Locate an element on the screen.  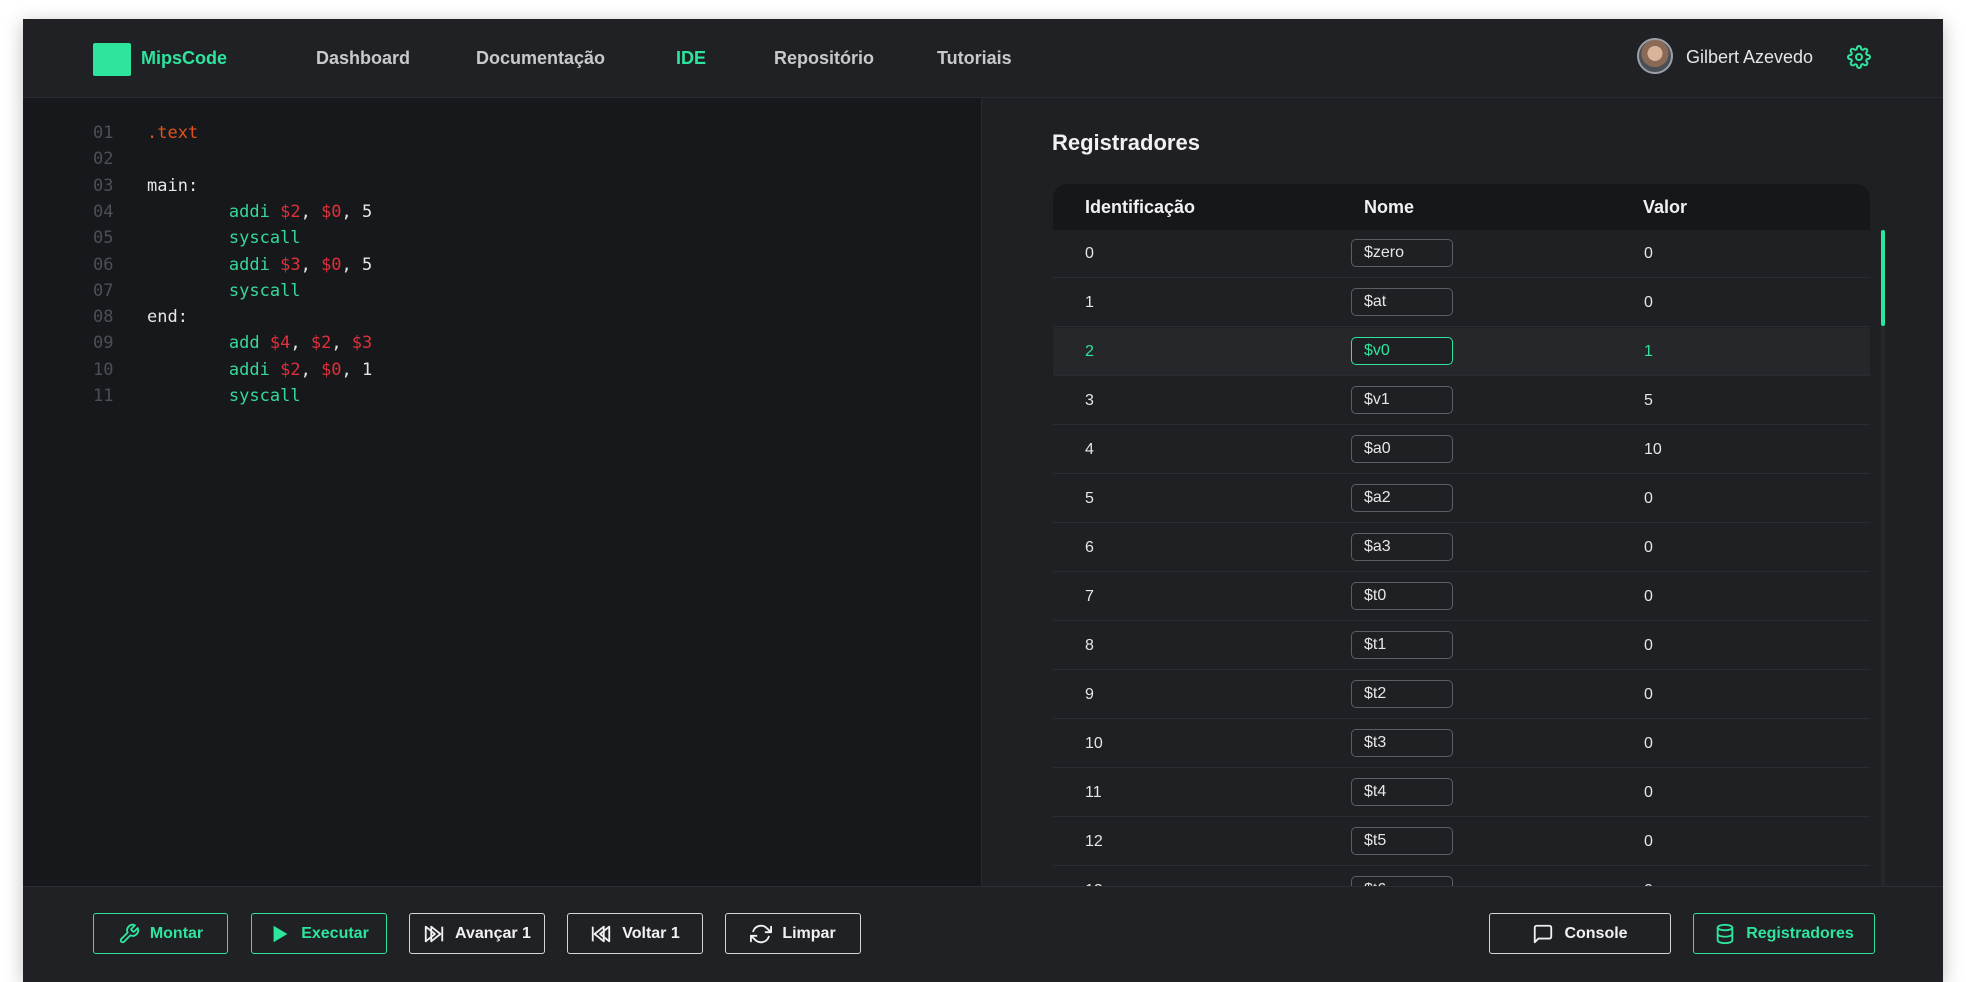
table-row: 11 $t4 0 is located at coordinates (1461, 793).